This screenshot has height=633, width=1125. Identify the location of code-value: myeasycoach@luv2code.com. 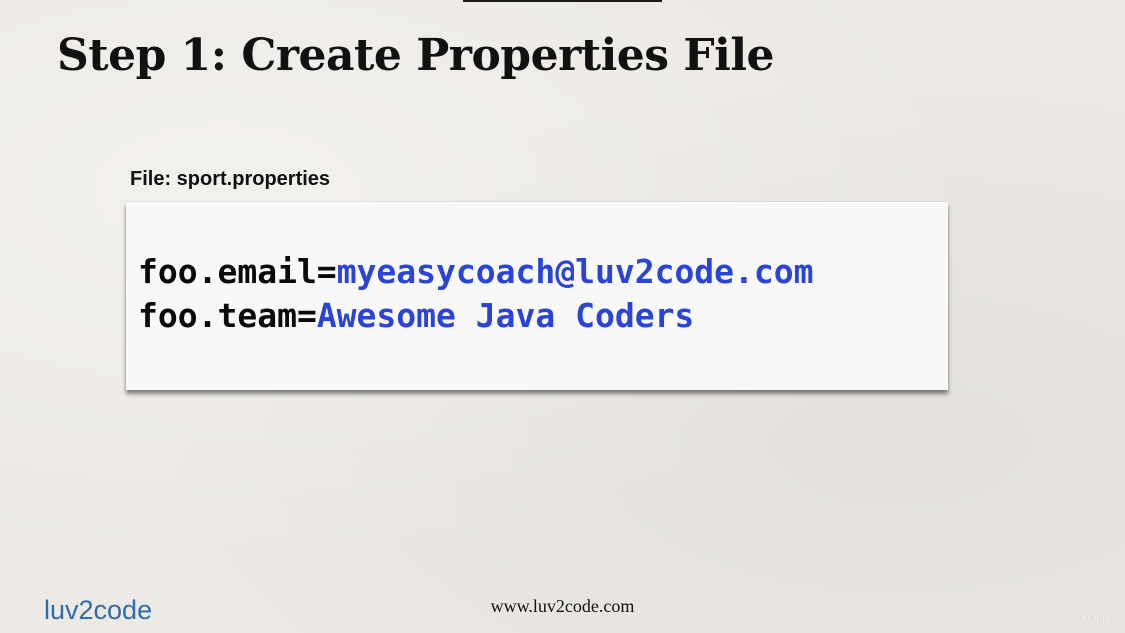
(575, 271).